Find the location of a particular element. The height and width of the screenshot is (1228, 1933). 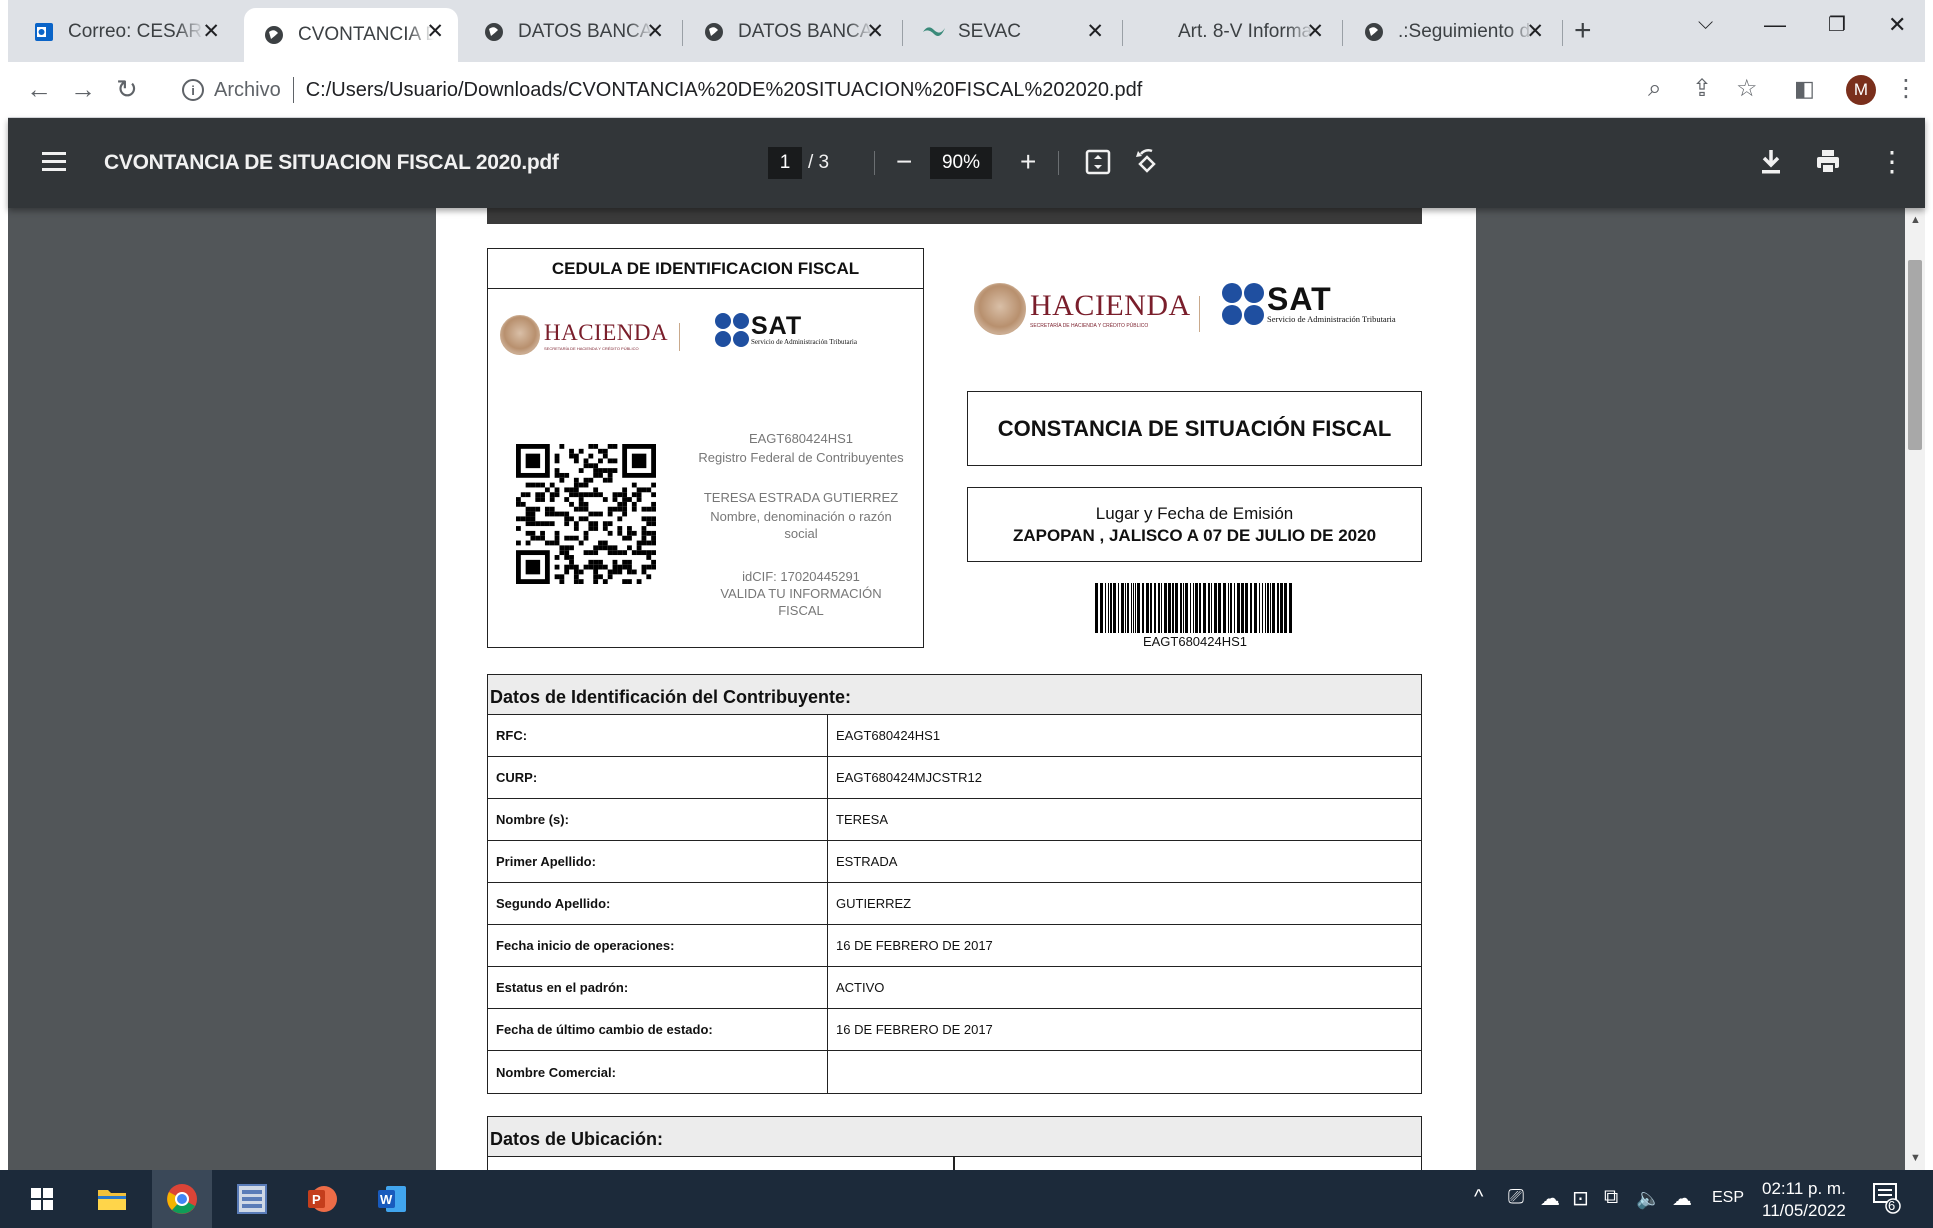

display-icon: ⧉ is located at coordinates (1611, 1197).